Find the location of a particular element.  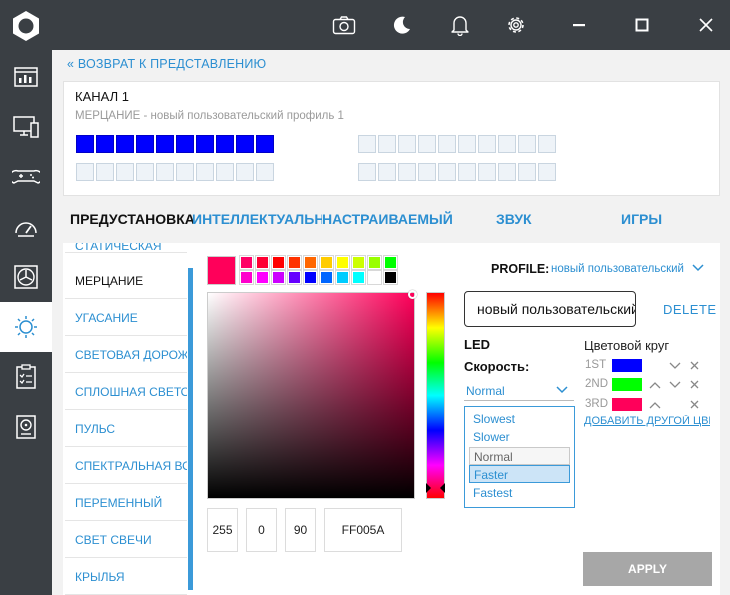

effect-list-scrollbar is located at coordinates (190, 429).